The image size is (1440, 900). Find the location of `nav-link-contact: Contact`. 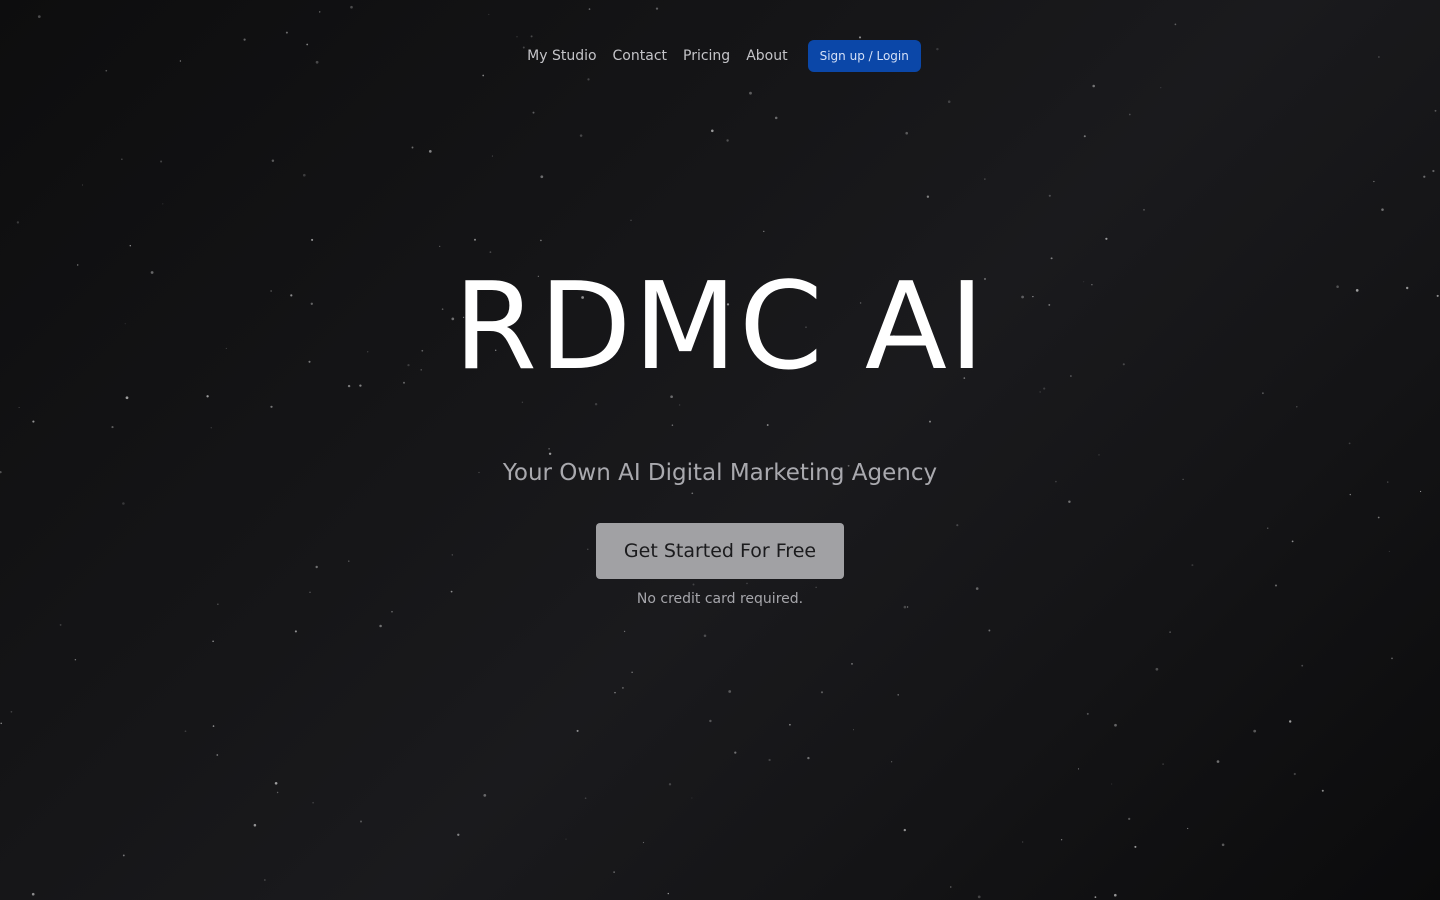

nav-link-contact: Contact is located at coordinates (640, 56).